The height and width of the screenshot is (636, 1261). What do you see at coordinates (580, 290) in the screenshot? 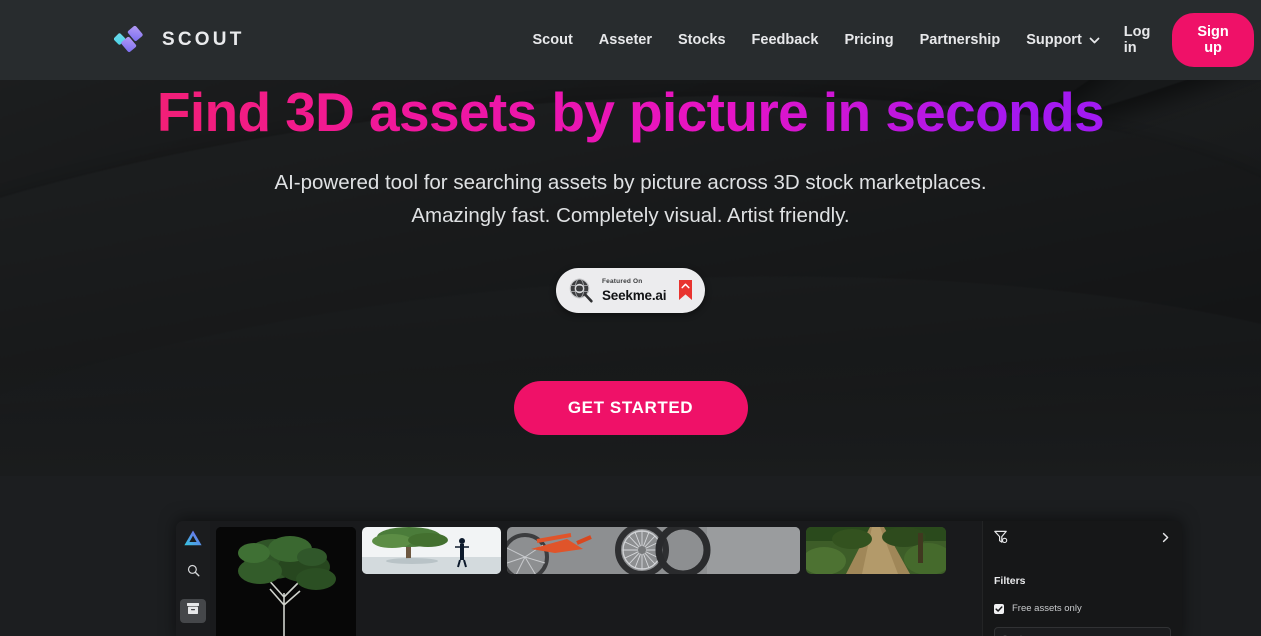
I see `globe-search-icon` at bounding box center [580, 290].